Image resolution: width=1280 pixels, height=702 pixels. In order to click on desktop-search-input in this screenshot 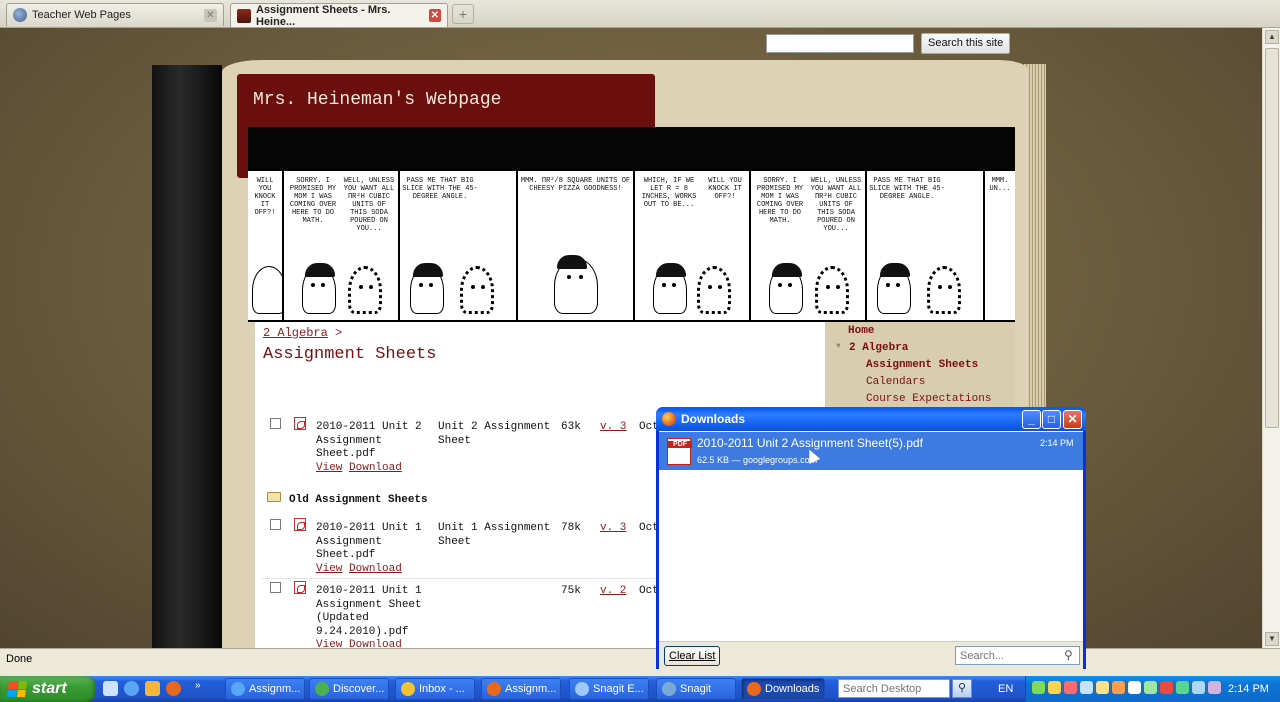, I will do `click(894, 688)`.